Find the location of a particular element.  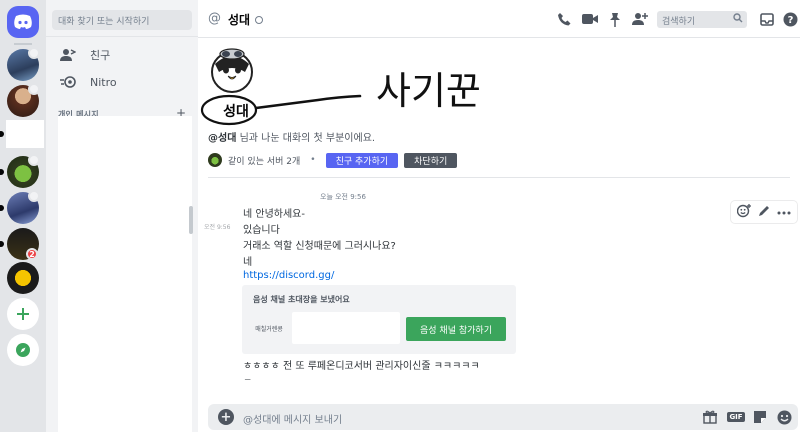

mutual-server-icon is located at coordinates (215, 160).